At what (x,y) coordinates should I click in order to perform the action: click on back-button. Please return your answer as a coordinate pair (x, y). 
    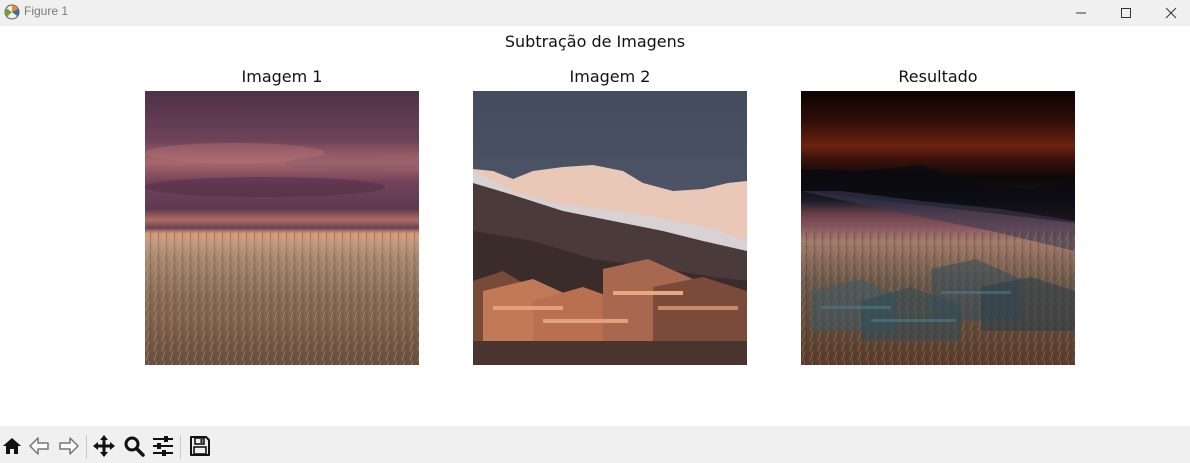
    Looking at the image, I should click on (41, 447).